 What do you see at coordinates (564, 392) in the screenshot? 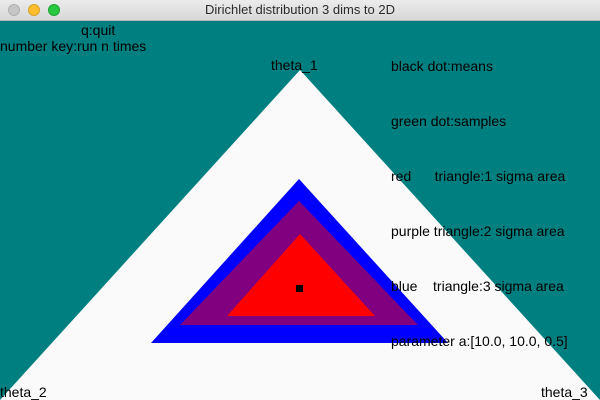
I see `vertex-label-theta-3: theta_3` at bounding box center [564, 392].